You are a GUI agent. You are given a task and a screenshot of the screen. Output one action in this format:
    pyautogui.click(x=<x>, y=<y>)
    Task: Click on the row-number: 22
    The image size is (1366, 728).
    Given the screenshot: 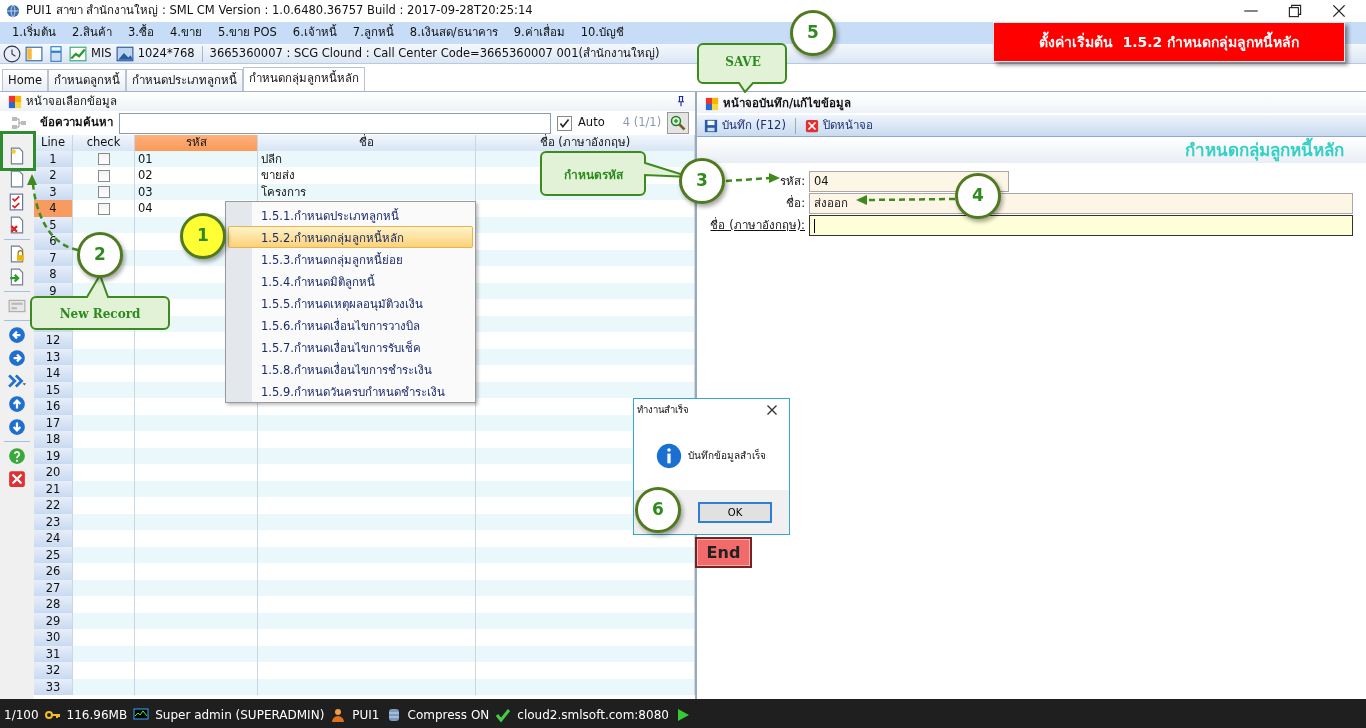 What is the action you would take?
    pyautogui.click(x=53, y=505)
    